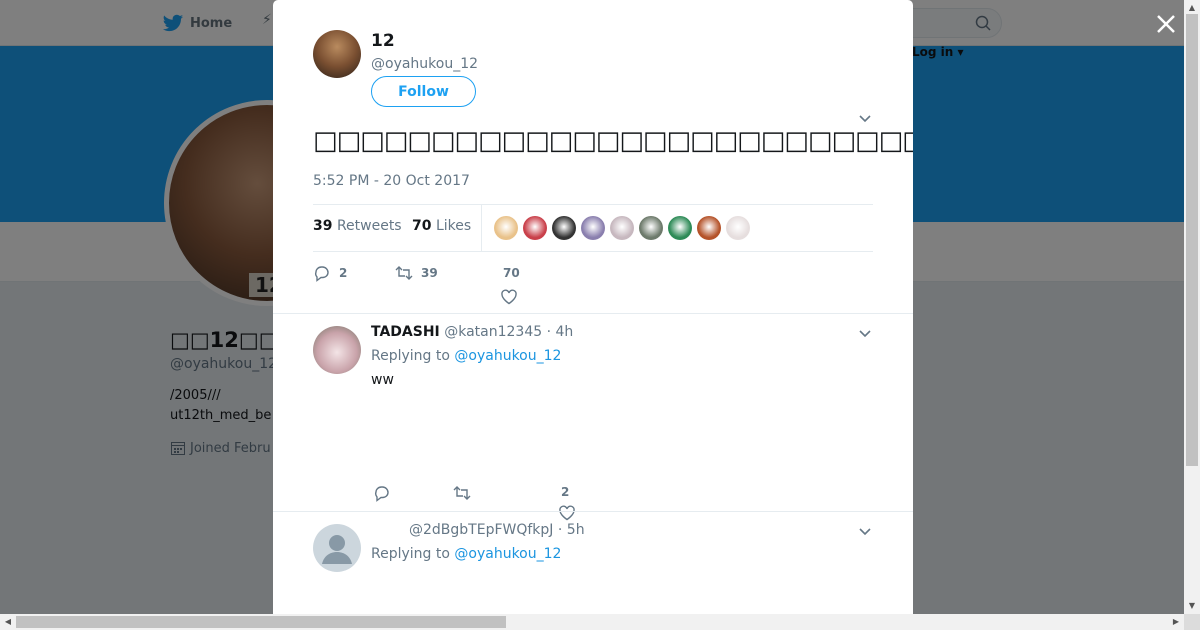 The width and height of the screenshot is (1200, 630). What do you see at coordinates (571, 530) in the screenshot?
I see `reply-time: · 5h` at bounding box center [571, 530].